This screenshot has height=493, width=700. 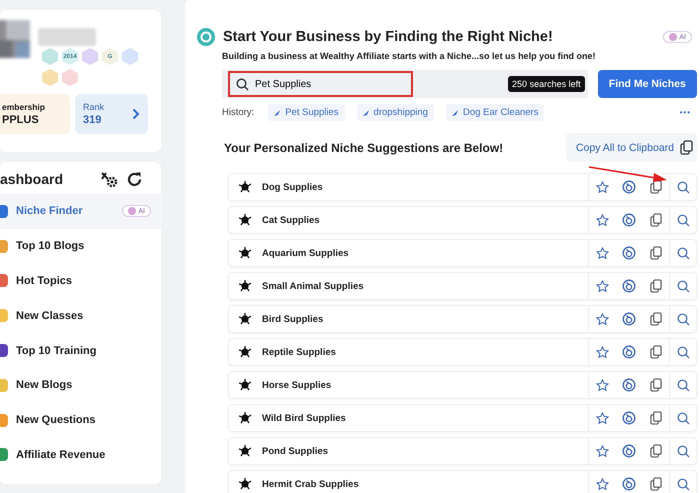 What do you see at coordinates (631, 147) in the screenshot?
I see `copy-all-button: Copy All to Clipboard` at bounding box center [631, 147].